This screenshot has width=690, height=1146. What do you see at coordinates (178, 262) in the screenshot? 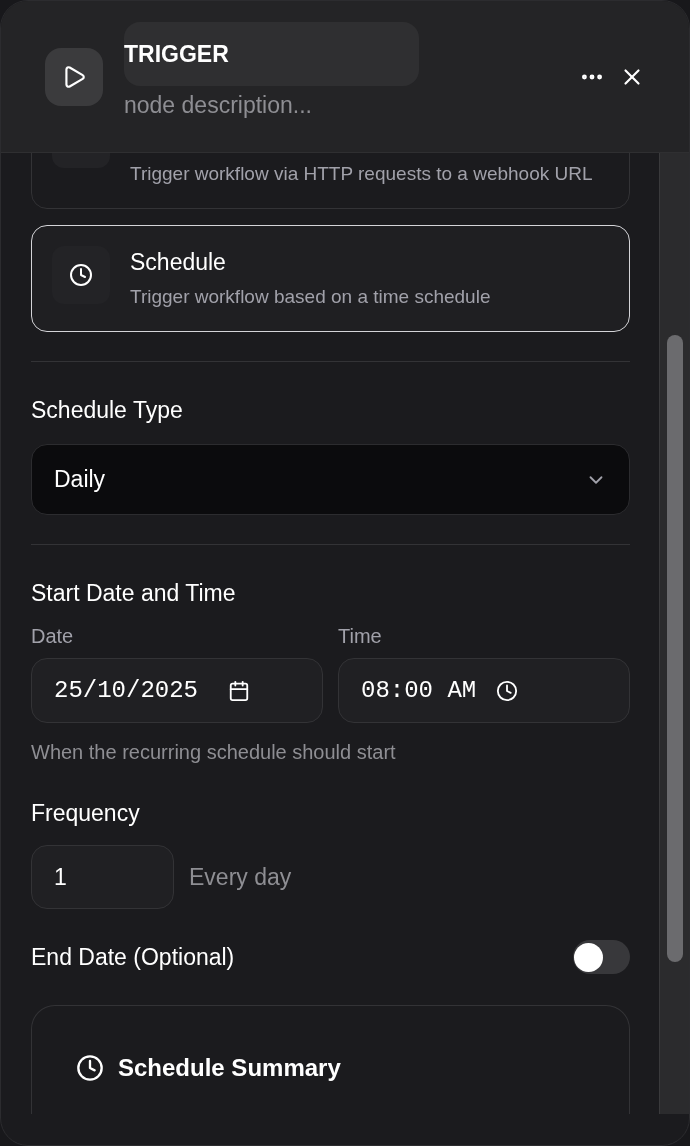
I see `option-title: Schedule` at bounding box center [178, 262].